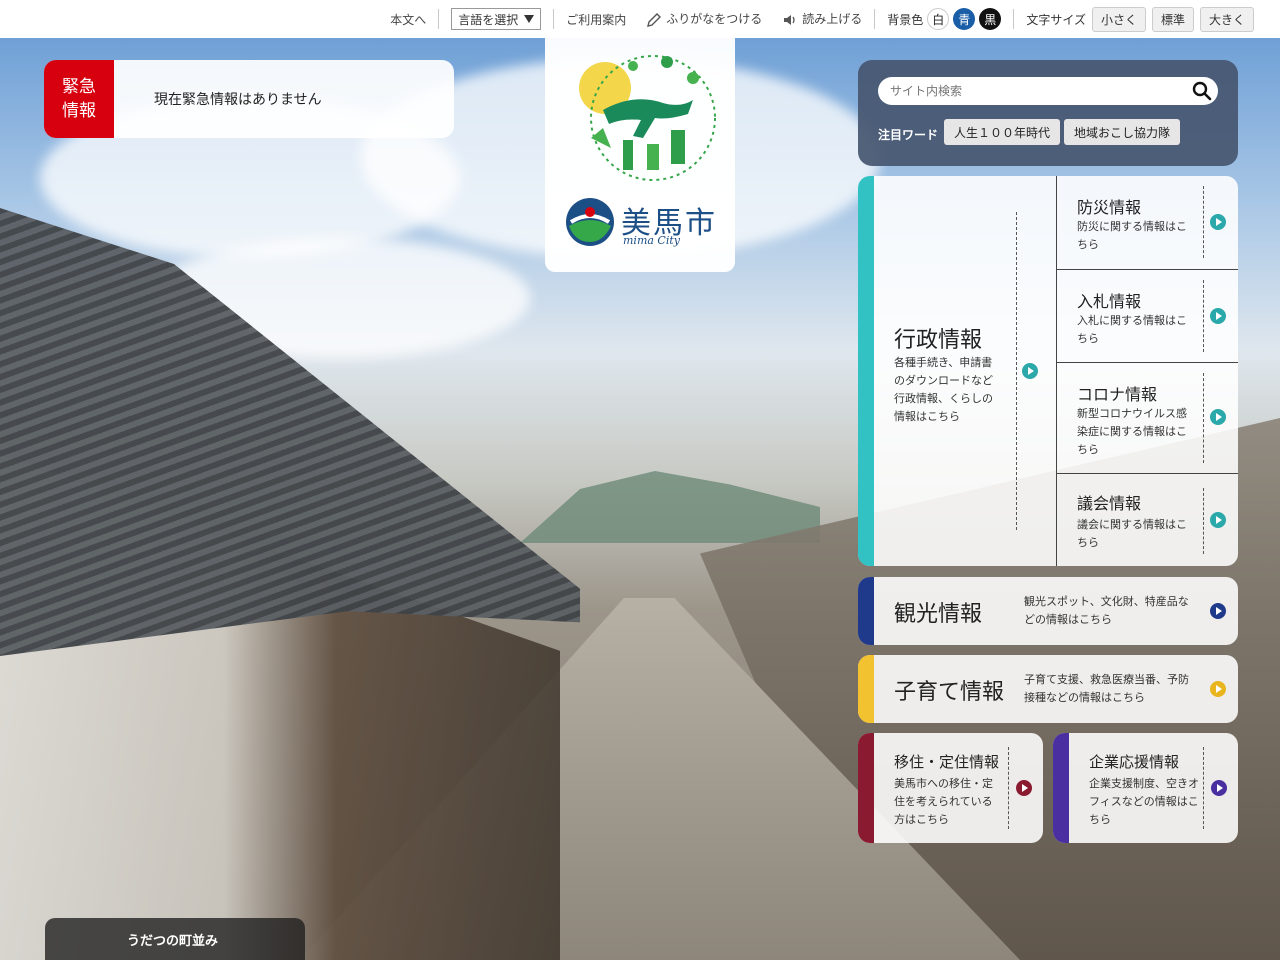 This screenshot has width=1280, height=960. What do you see at coordinates (175, 939) in the screenshot?
I see `photo-caption: うだつの町並み` at bounding box center [175, 939].